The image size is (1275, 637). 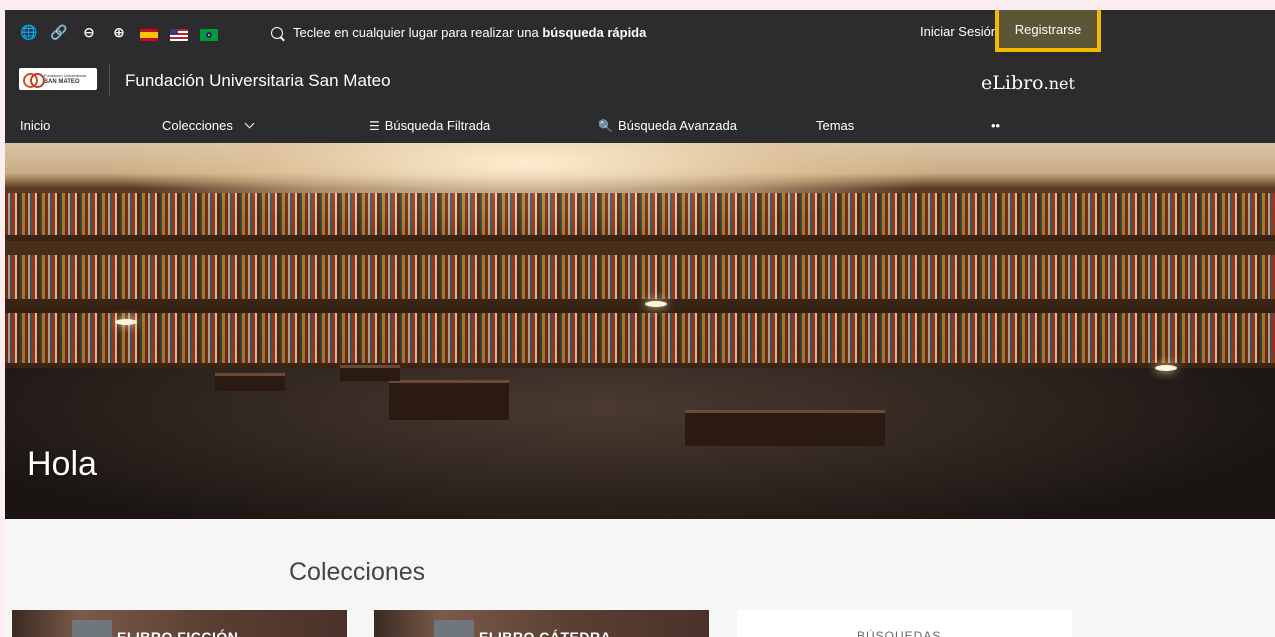 What do you see at coordinates (258, 80) in the screenshot?
I see `institution-name: Fundación Universitaria San Mateo` at bounding box center [258, 80].